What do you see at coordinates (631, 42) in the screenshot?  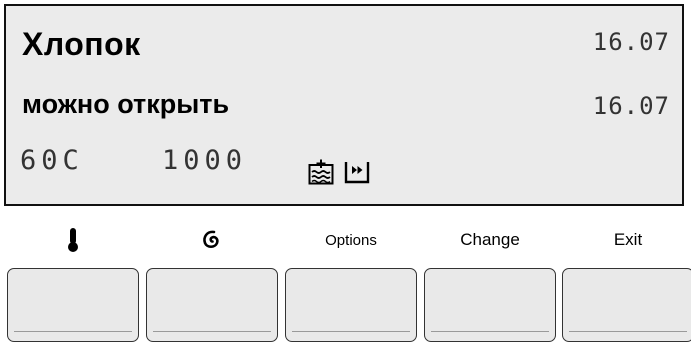 I see `program-time: 16.07` at bounding box center [631, 42].